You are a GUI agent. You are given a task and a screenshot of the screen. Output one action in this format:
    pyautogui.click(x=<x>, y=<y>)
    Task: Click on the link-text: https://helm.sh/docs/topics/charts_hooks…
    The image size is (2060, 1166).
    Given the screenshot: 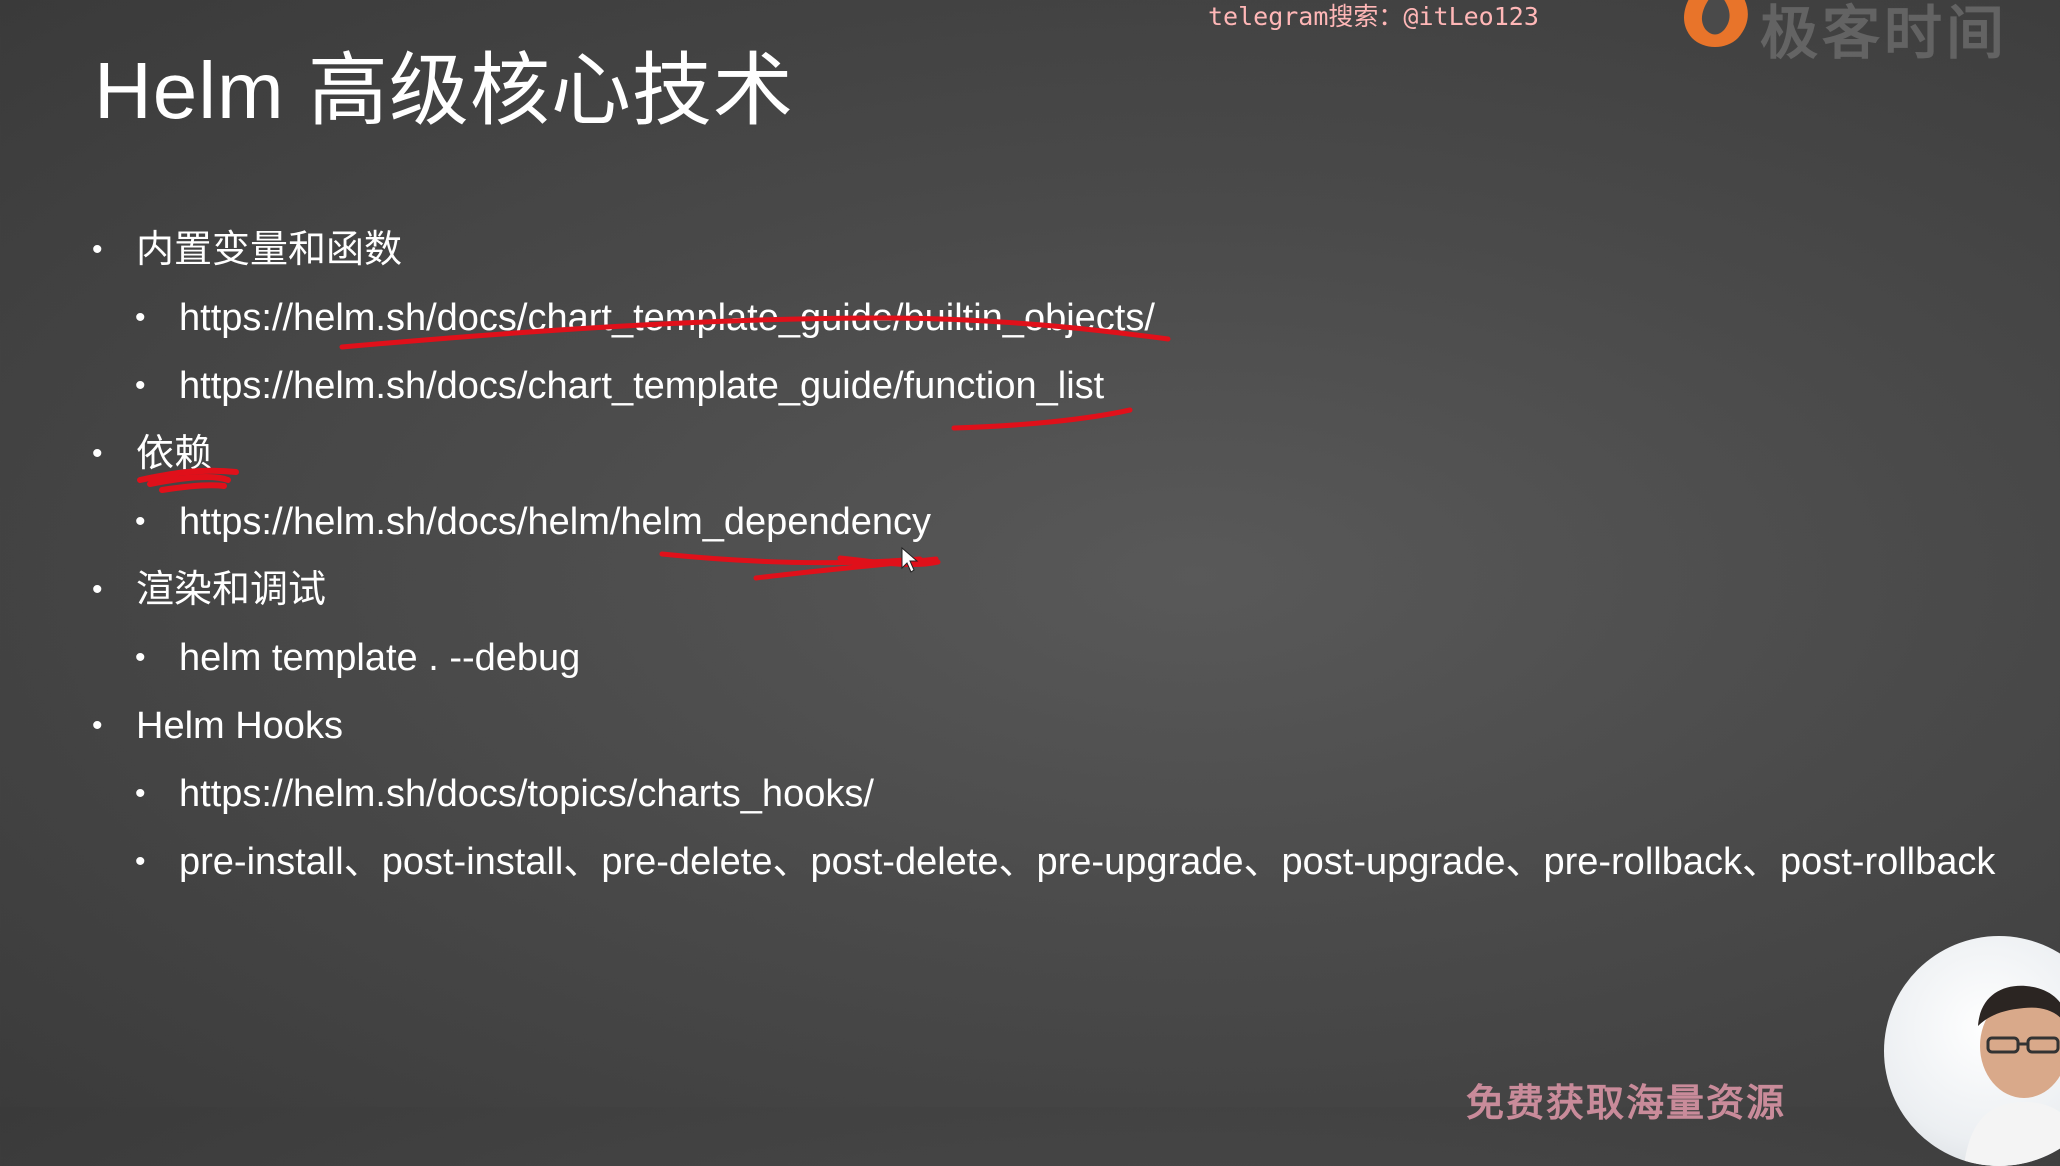 What is the action you would take?
    pyautogui.click(x=526, y=794)
    